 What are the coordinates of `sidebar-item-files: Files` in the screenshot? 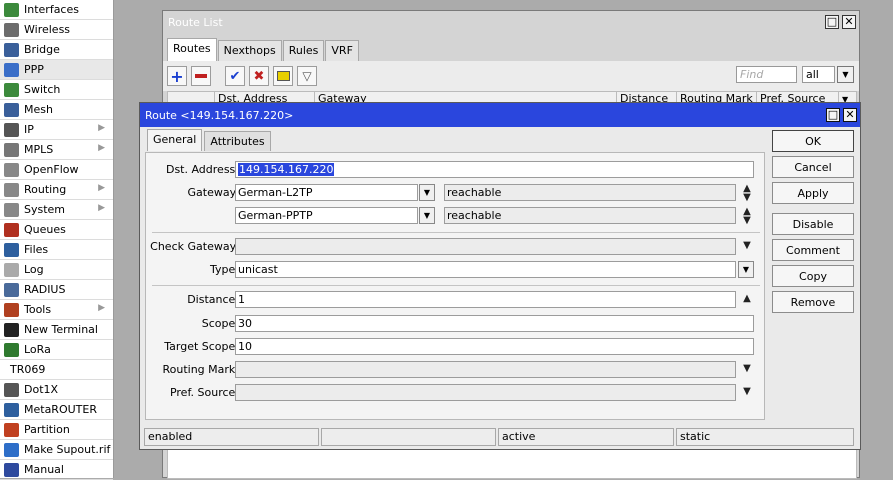 It's located at (56, 250).